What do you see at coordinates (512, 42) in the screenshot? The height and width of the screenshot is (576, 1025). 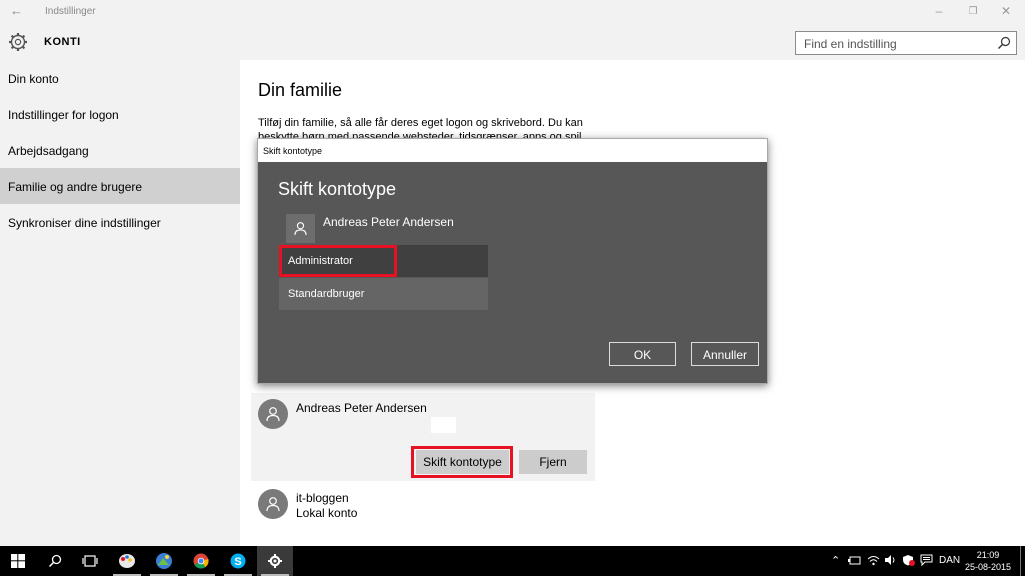 I see `settings-header: KONTI Find en indstilling` at bounding box center [512, 42].